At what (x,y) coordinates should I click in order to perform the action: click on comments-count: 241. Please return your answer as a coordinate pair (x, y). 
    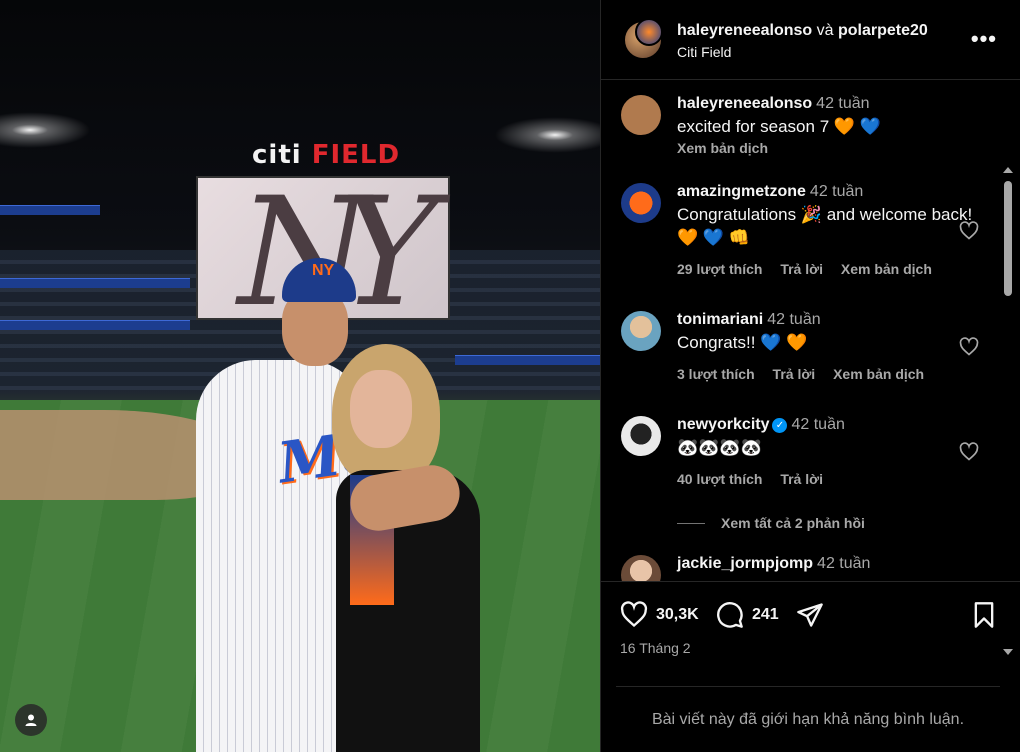
    Looking at the image, I should click on (765, 614).